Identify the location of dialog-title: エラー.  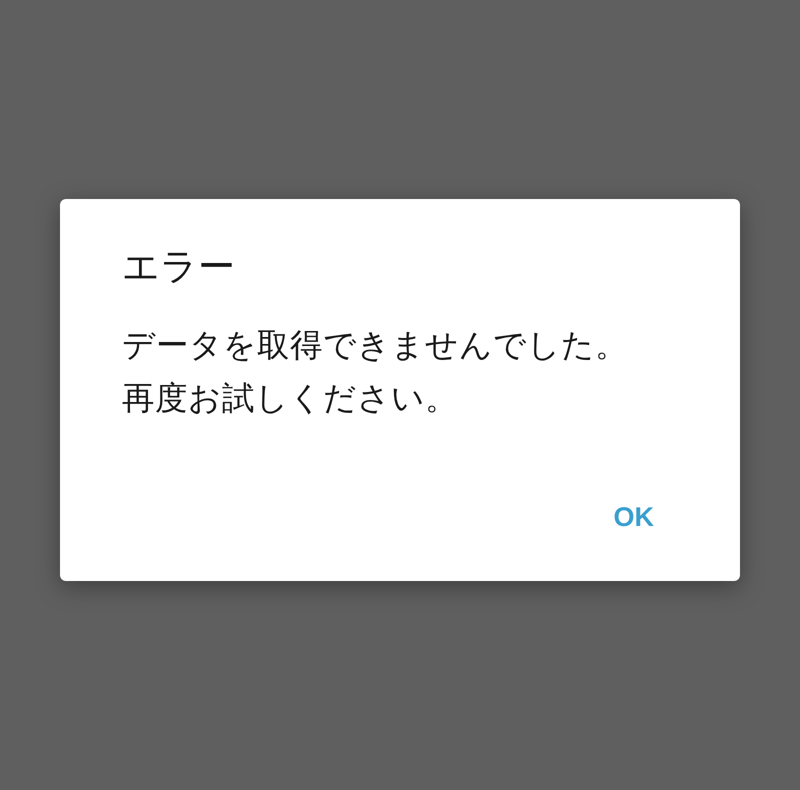
(179, 267).